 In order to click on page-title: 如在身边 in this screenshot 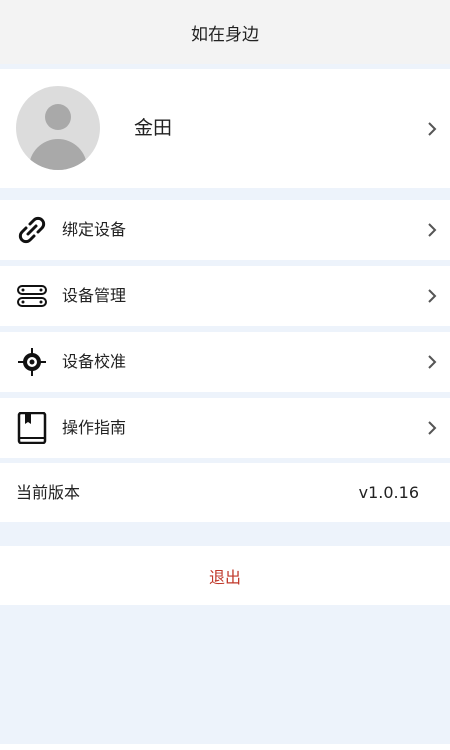, I will do `click(225, 34)`.